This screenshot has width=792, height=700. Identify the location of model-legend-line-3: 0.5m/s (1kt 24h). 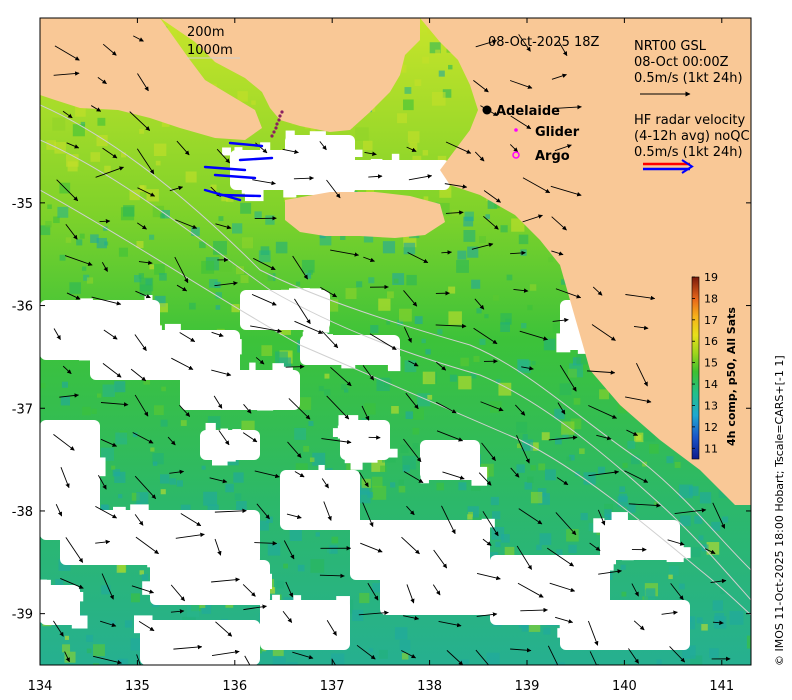
(688, 78).